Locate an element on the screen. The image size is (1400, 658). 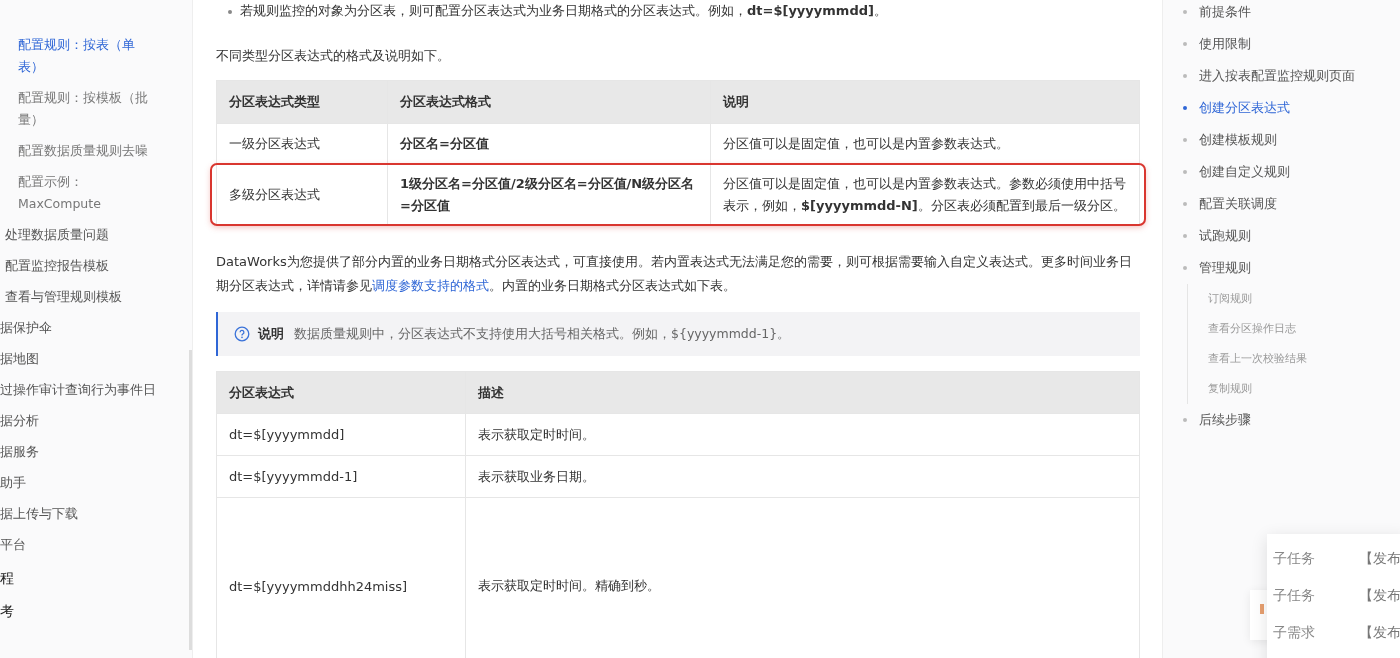
sidebar-item: 配置数据质量规则去噪 is located at coordinates (85, 151).